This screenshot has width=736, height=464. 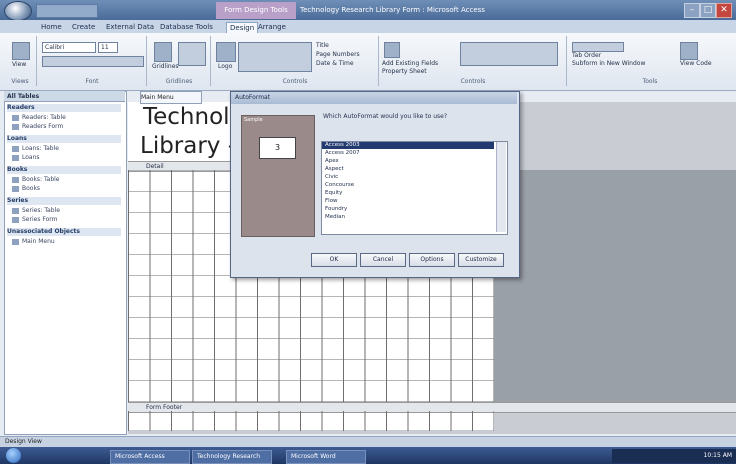 I want to click on nav-item-label: Loans, so click(x=31, y=157).